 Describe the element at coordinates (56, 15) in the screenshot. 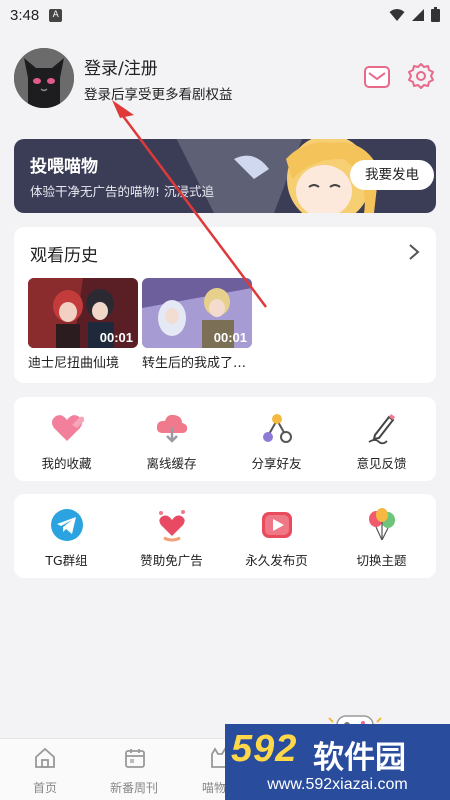

I see `notification-badge: A` at that location.